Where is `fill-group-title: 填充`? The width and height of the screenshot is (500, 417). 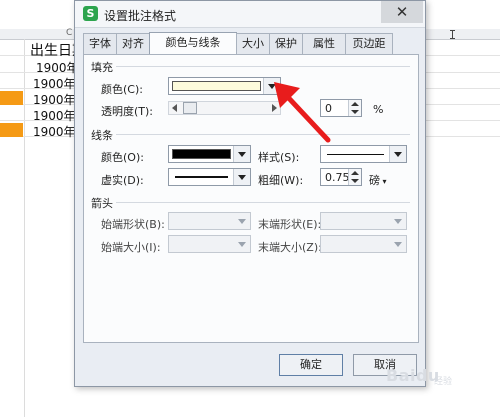 fill-group-title: 填充 is located at coordinates (102, 67).